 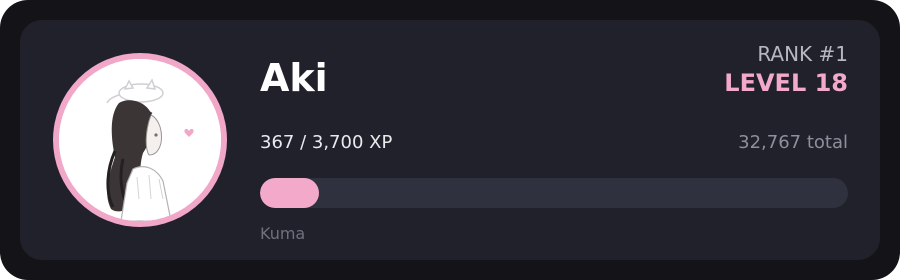 I want to click on avatar-image, so click(x=140, y=140).